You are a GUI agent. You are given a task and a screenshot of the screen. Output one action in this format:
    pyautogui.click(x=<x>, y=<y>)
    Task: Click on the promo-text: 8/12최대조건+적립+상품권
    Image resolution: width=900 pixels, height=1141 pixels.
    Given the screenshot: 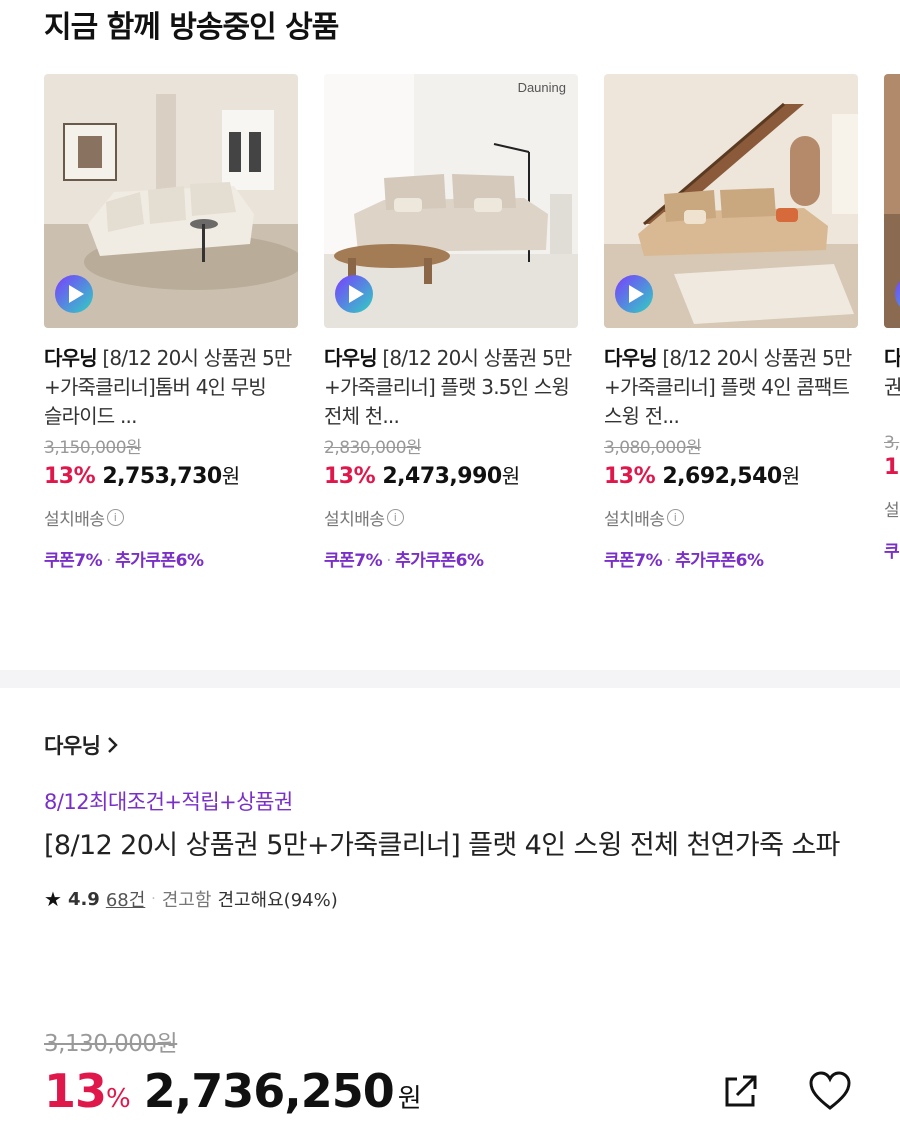 What is the action you would take?
    pyautogui.click(x=168, y=802)
    